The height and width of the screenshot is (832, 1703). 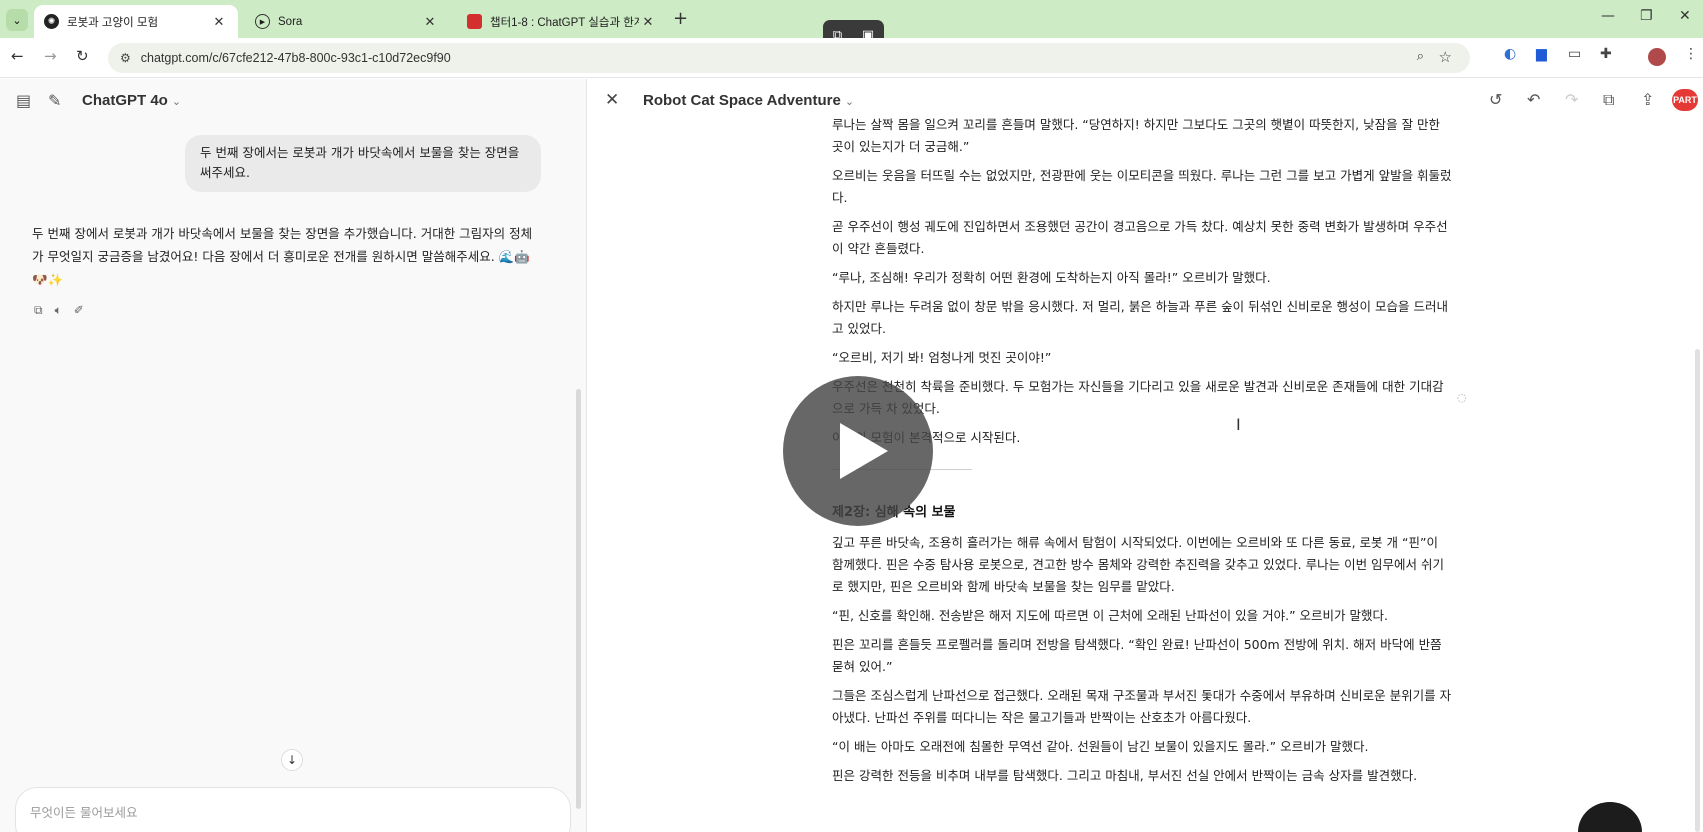 What do you see at coordinates (293, 809) in the screenshot?
I see `message-composer: 무엇이든 물어보세요` at bounding box center [293, 809].